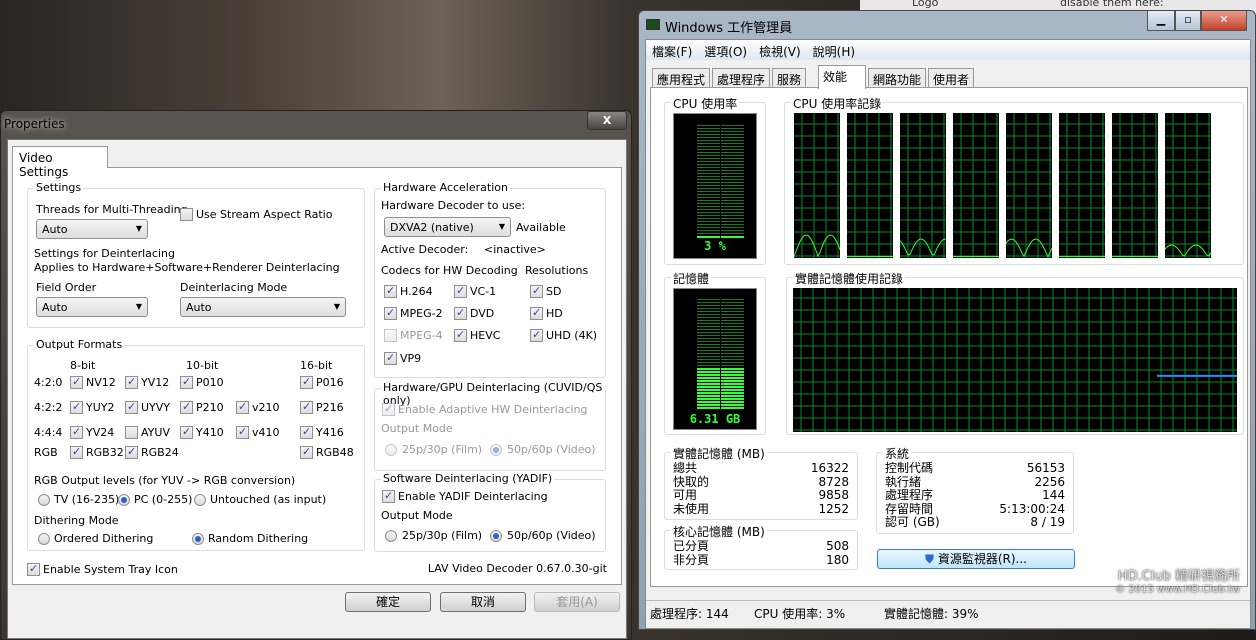 The width and height of the screenshot is (1256, 640). I want to click on format-v210-checkbox, so click(242, 407).